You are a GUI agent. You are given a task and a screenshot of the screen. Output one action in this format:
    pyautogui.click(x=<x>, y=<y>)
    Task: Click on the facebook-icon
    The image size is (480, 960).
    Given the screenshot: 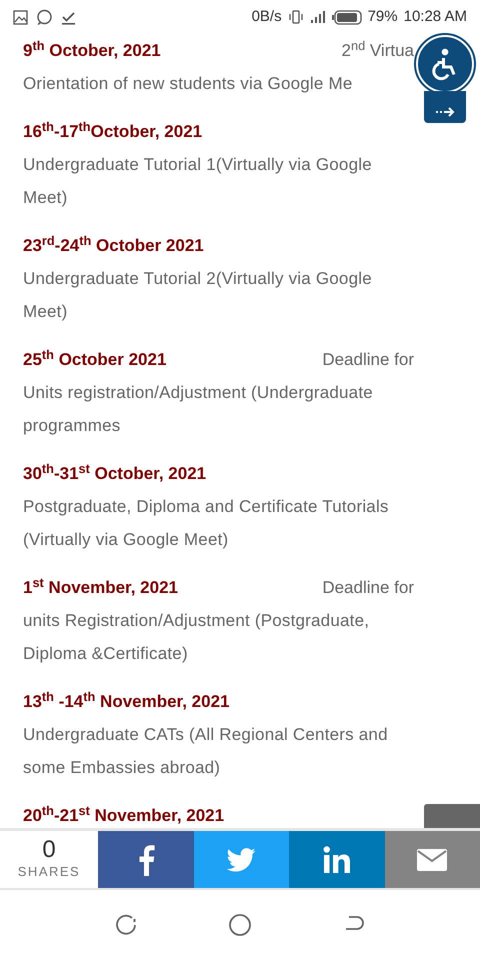 What is the action you would take?
    pyautogui.click(x=145, y=860)
    